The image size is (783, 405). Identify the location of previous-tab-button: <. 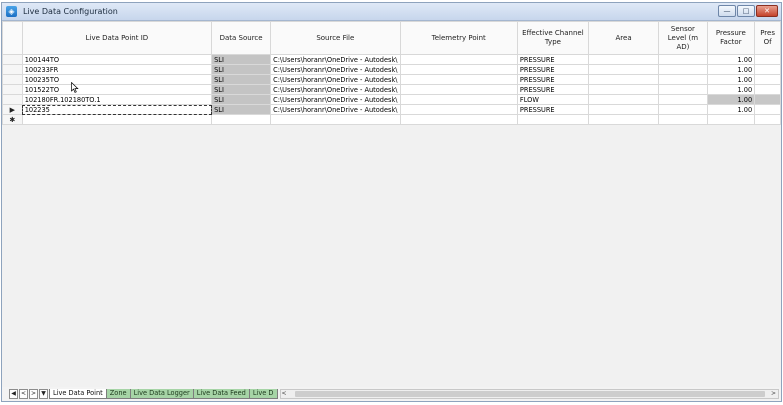
(23, 394).